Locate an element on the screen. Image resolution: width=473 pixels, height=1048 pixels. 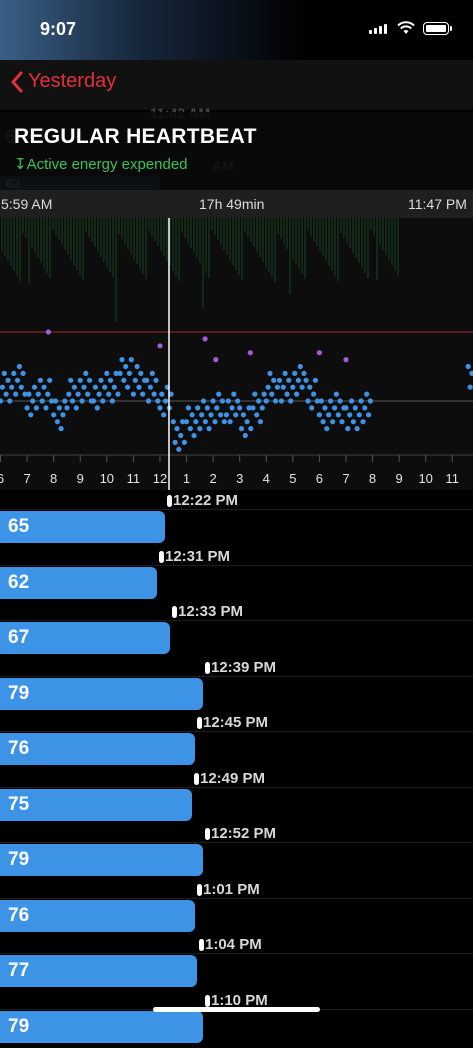
reading-row: 1:04 PM 77 is located at coordinates (236, 964).